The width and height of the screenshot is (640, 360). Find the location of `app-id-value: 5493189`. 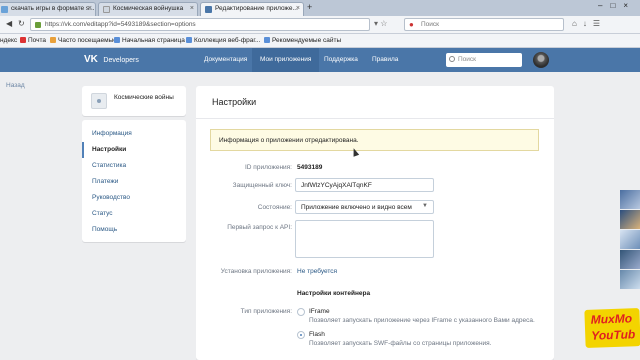

app-id-value: 5493189 is located at coordinates (310, 167).